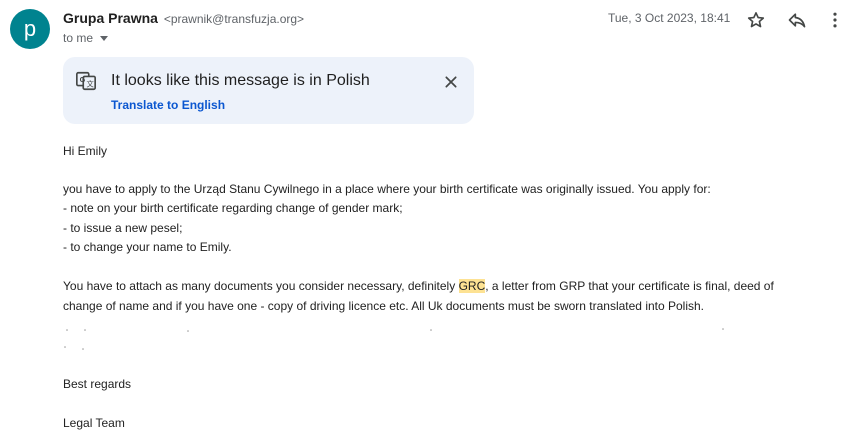  Describe the element at coordinates (83, 79) in the screenshot. I see `svg-text: G` at that location.